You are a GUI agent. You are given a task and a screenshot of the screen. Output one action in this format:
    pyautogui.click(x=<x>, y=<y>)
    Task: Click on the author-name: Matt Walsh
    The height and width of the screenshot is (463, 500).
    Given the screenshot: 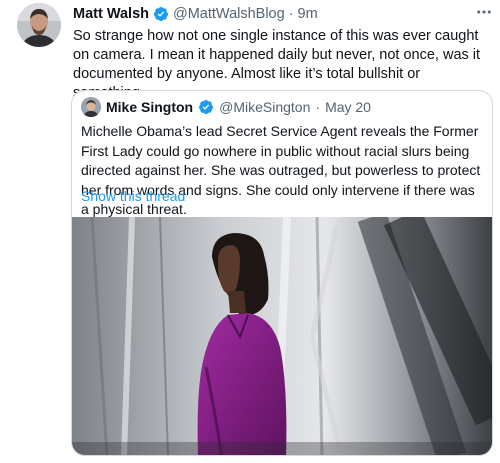 What is the action you would take?
    pyautogui.click(x=111, y=14)
    